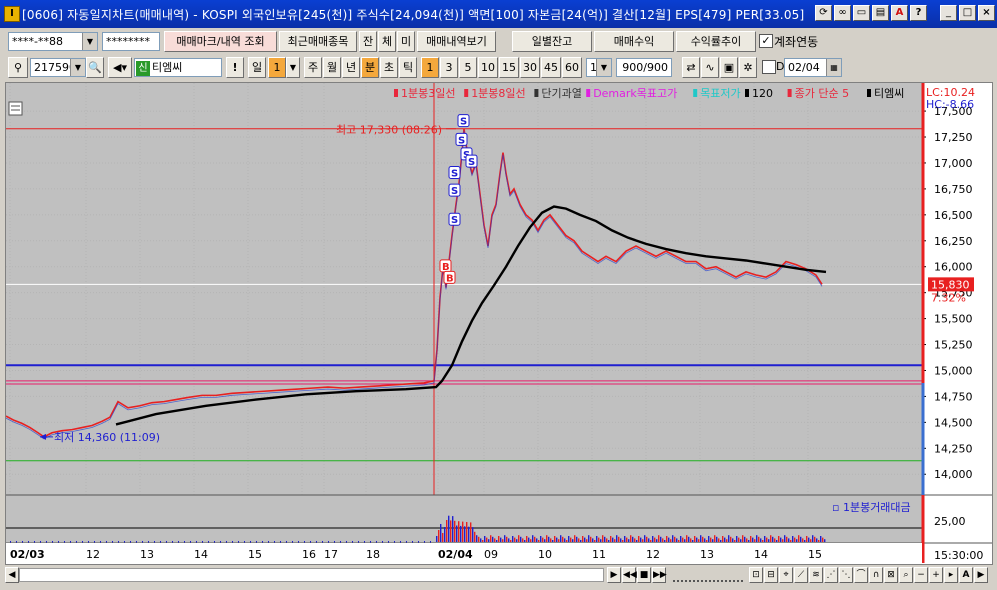 The image size is (997, 590). I want to click on close-icon: ×, so click(986, 13).